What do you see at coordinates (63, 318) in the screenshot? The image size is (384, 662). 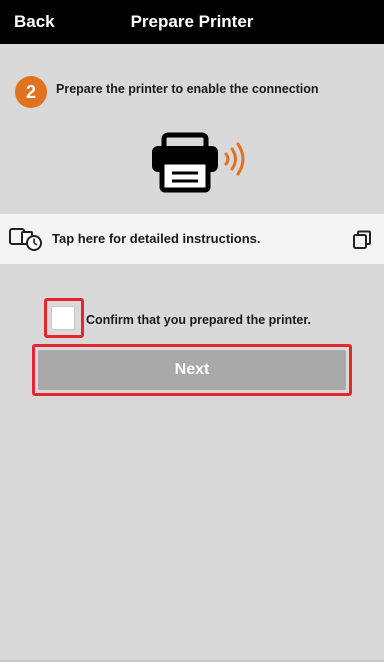 I see `confirm-checkbox` at bounding box center [63, 318].